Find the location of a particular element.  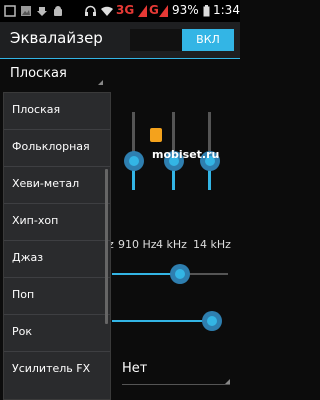

bass-boost-slider is located at coordinates (180, 274).